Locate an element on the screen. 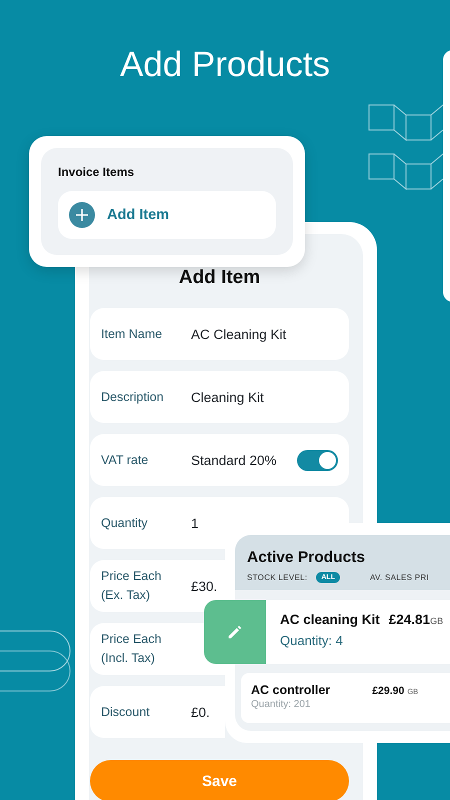 Image resolution: width=450 pixels, height=800 pixels. field-value: 1 is located at coordinates (195, 523).